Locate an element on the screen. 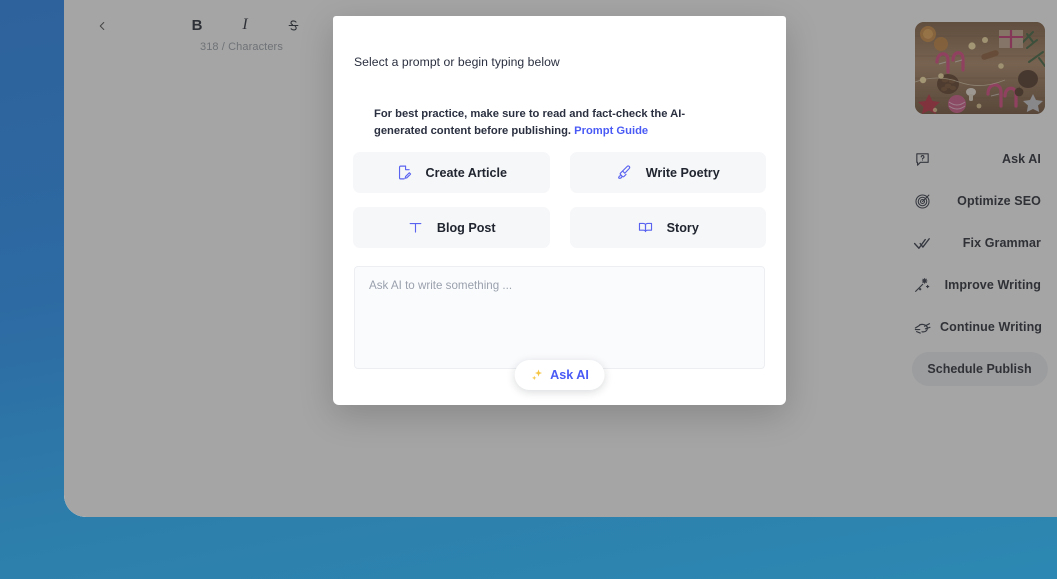 The image size is (1057, 579). ask-ai-submit-button: Ask AI is located at coordinates (559, 375).